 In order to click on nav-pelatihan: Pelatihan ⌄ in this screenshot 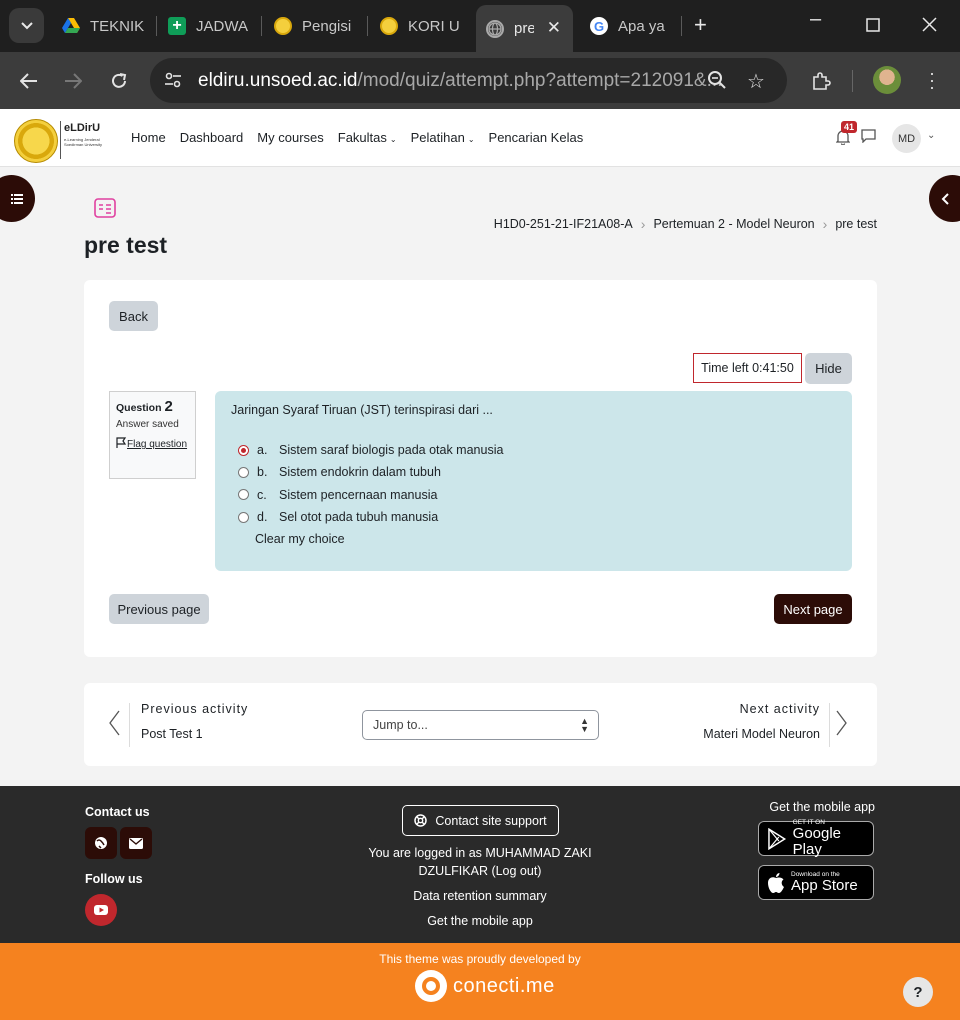, I will do `click(443, 137)`.